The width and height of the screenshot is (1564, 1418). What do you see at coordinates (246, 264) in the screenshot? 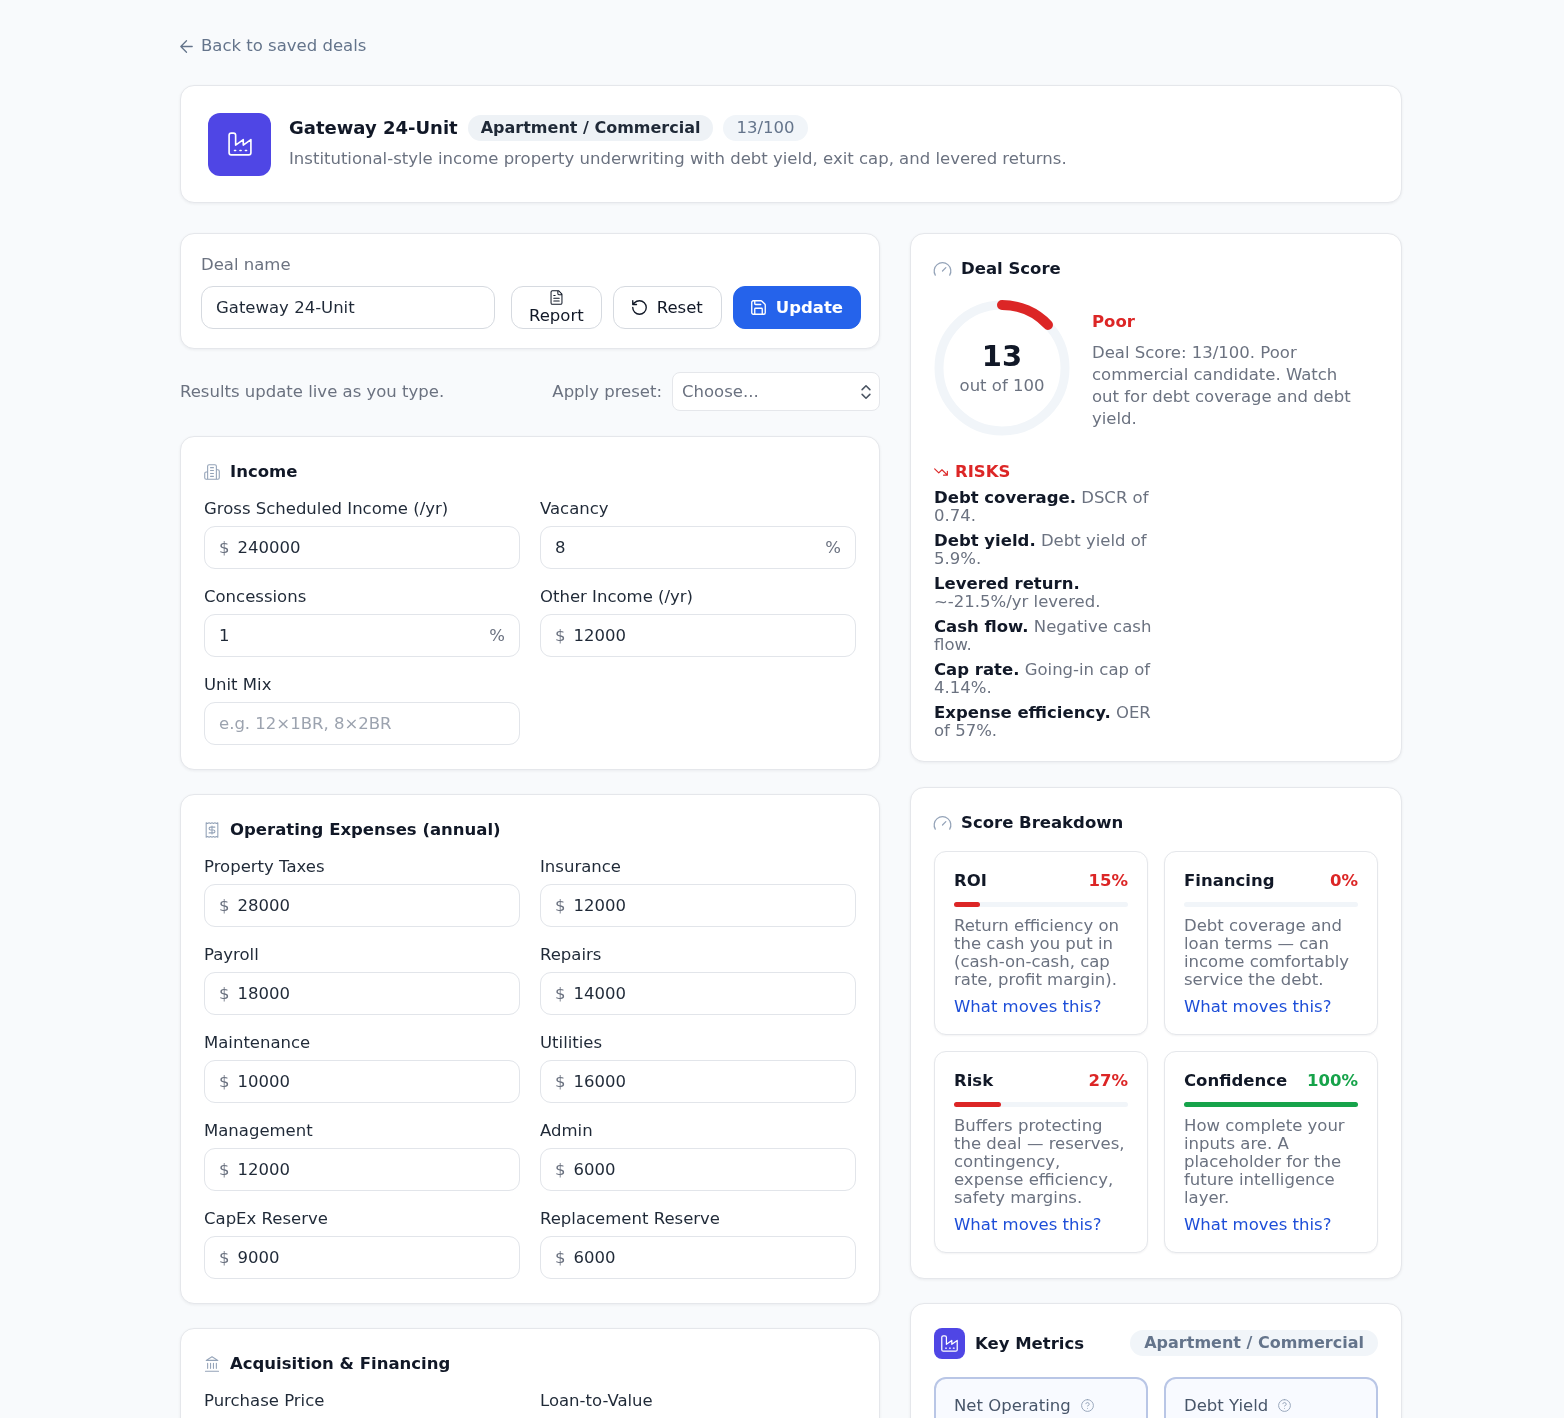
I see `field-label: Deal name` at bounding box center [246, 264].